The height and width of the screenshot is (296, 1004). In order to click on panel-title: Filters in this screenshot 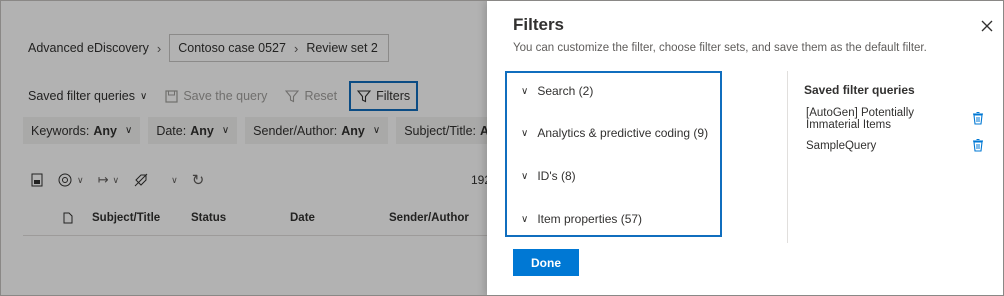, I will do `click(539, 24)`.